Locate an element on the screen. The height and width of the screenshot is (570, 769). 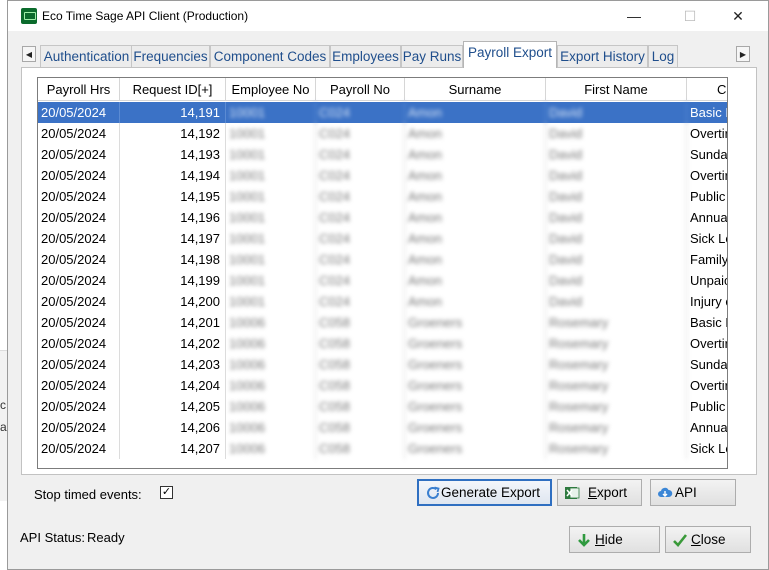
tab-export-history: Export History is located at coordinates (602, 56).